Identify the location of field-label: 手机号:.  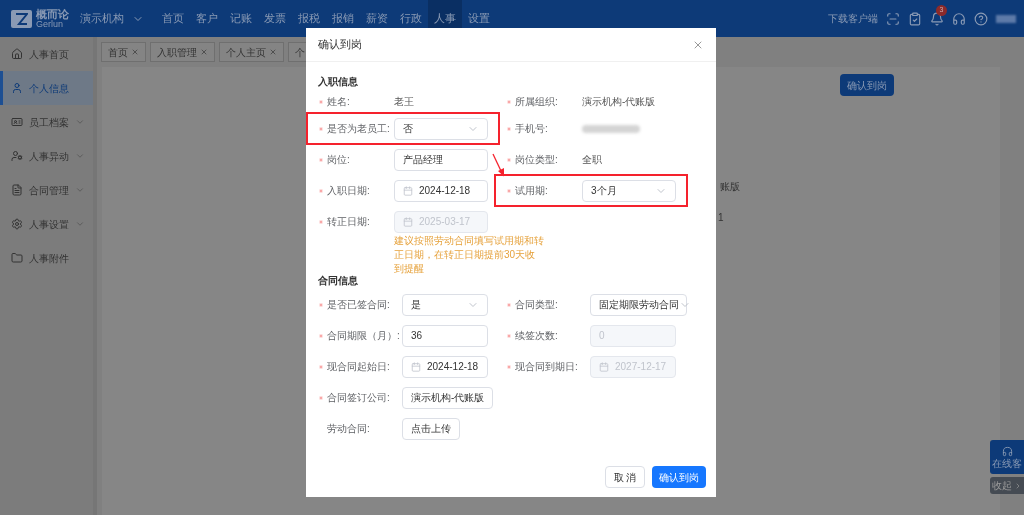
(531, 129).